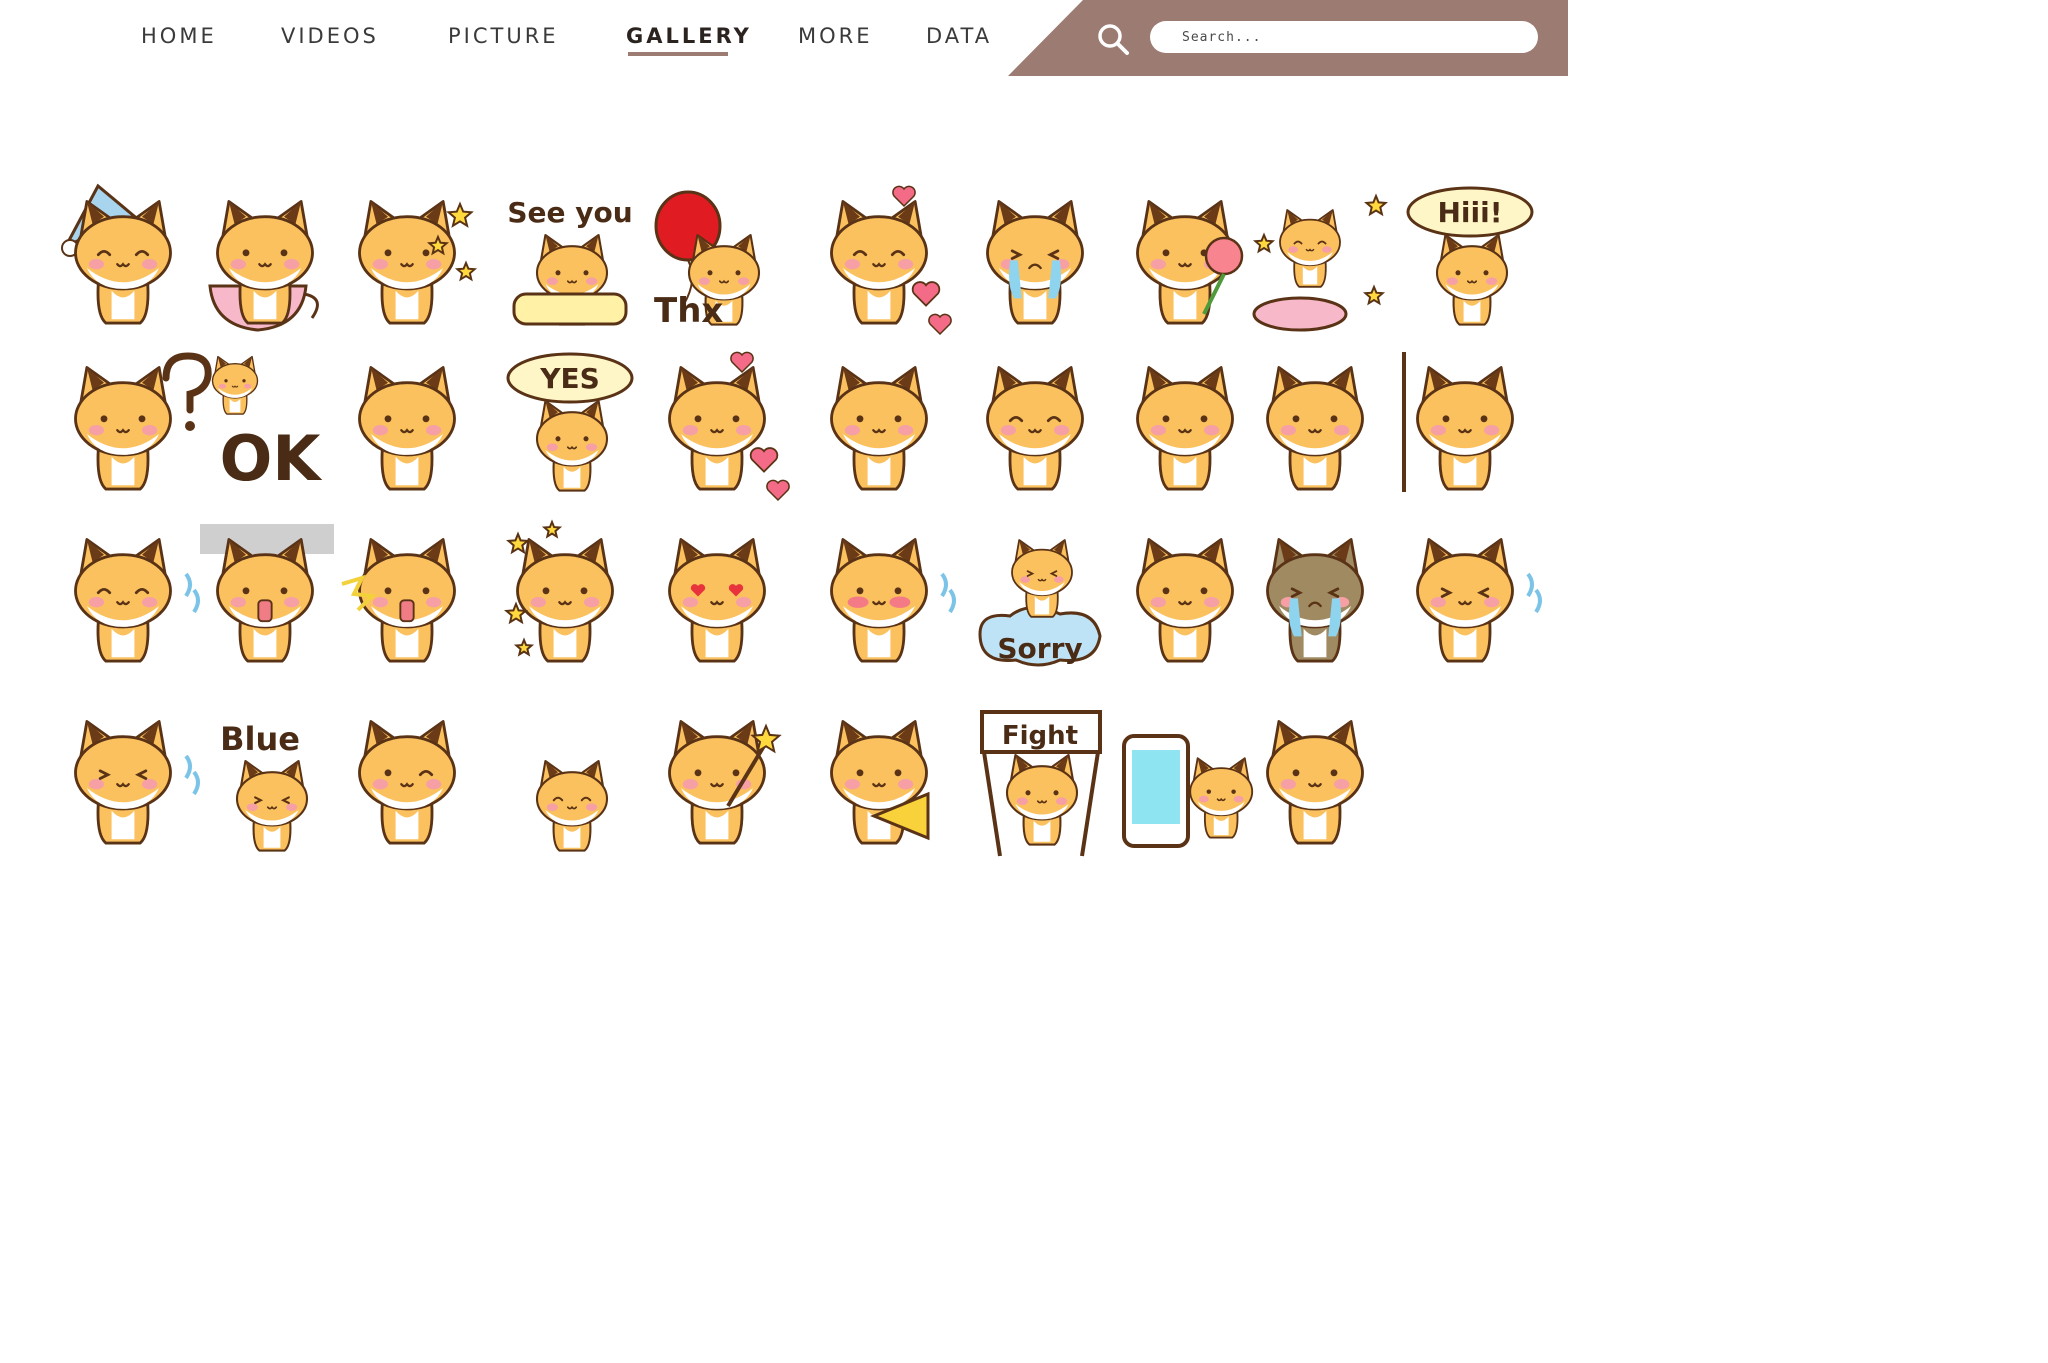 This screenshot has width=2048, height=1363. I want to click on fox-sticker-art: OK, so click(267, 425).